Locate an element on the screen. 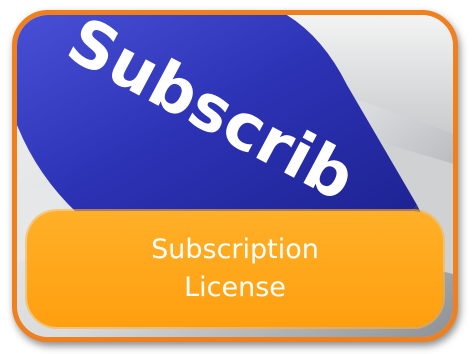  caption-line-license: License is located at coordinates (235, 287).